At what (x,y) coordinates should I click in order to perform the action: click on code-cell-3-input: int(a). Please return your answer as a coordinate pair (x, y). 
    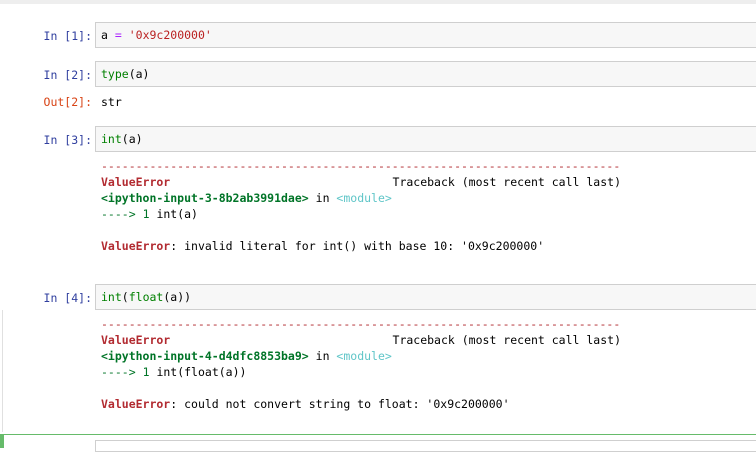
    Looking at the image, I should click on (425, 139).